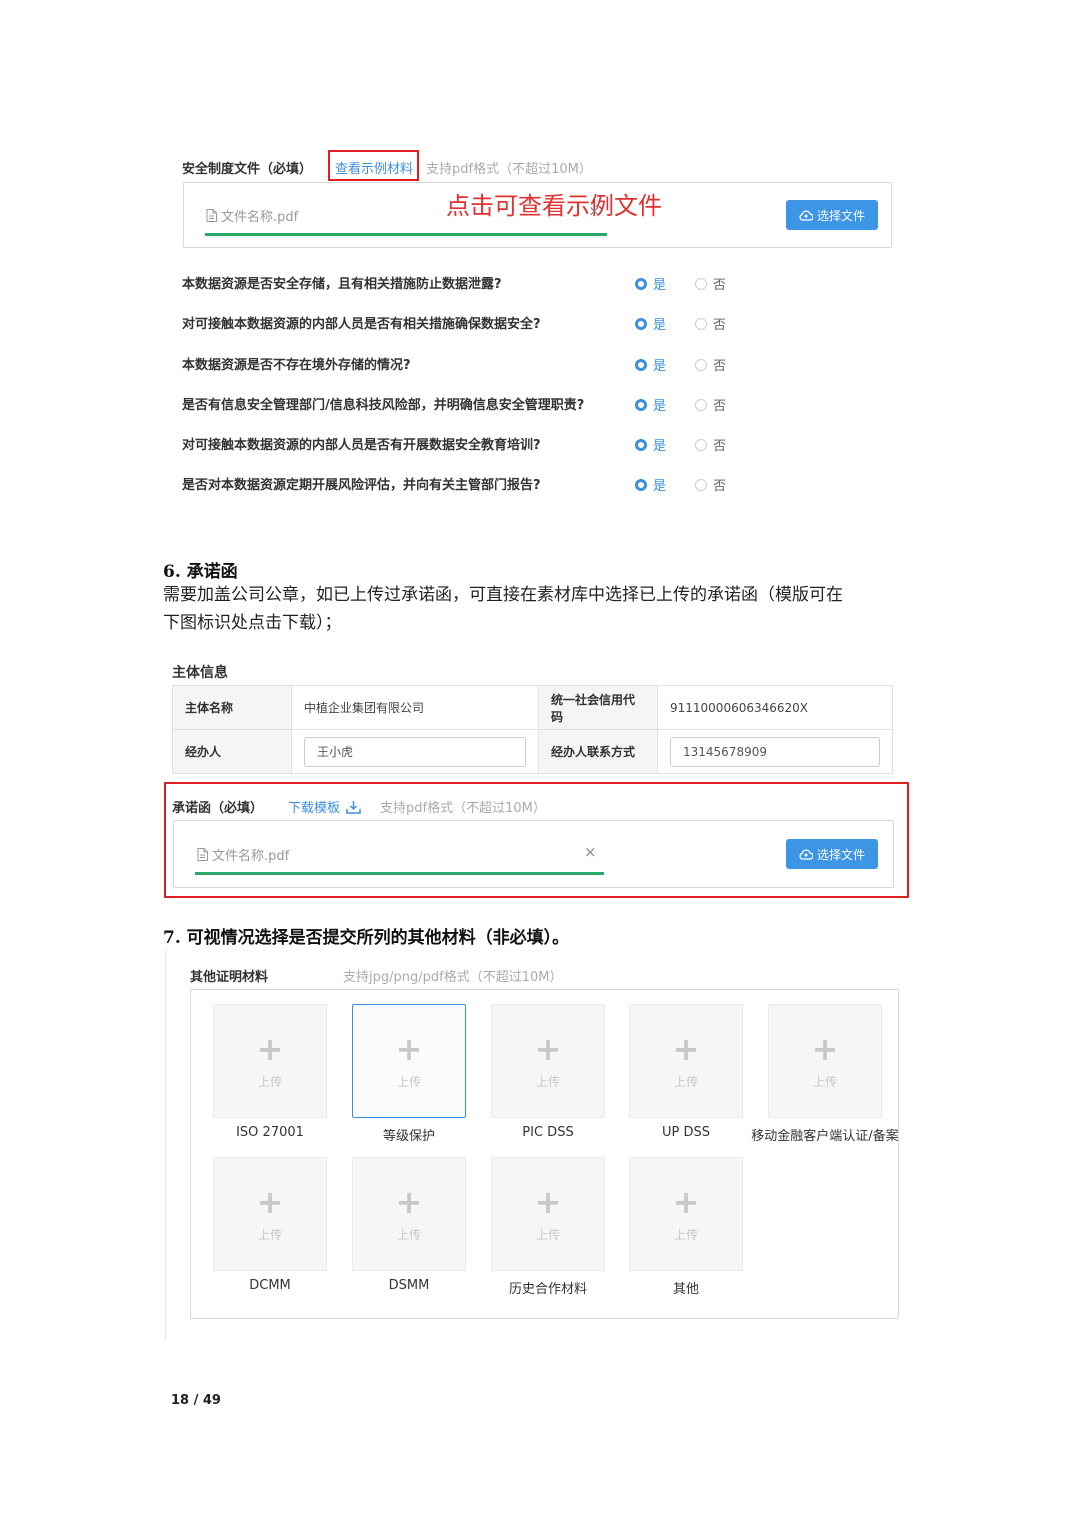 The height and width of the screenshot is (1520, 1074). Describe the element at coordinates (399, 873) in the screenshot. I see `commitment-progress` at that location.